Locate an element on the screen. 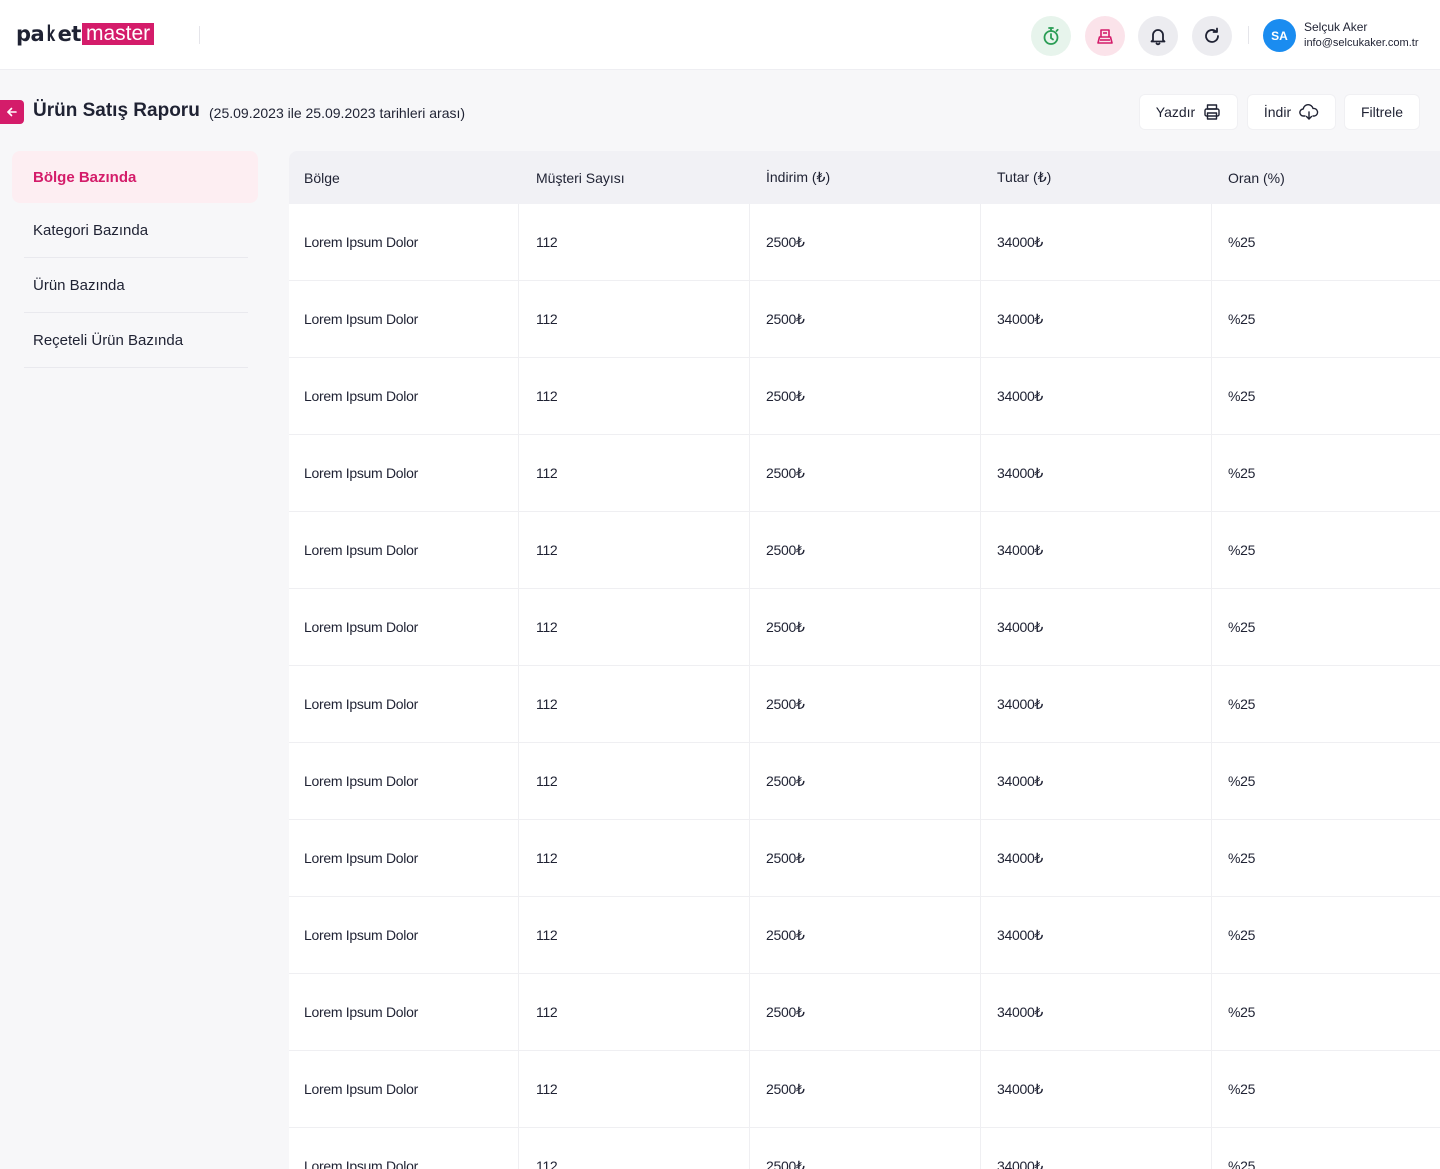 Image resolution: width=1440 pixels, height=1169 pixels. printer-icon is located at coordinates (1212, 112).